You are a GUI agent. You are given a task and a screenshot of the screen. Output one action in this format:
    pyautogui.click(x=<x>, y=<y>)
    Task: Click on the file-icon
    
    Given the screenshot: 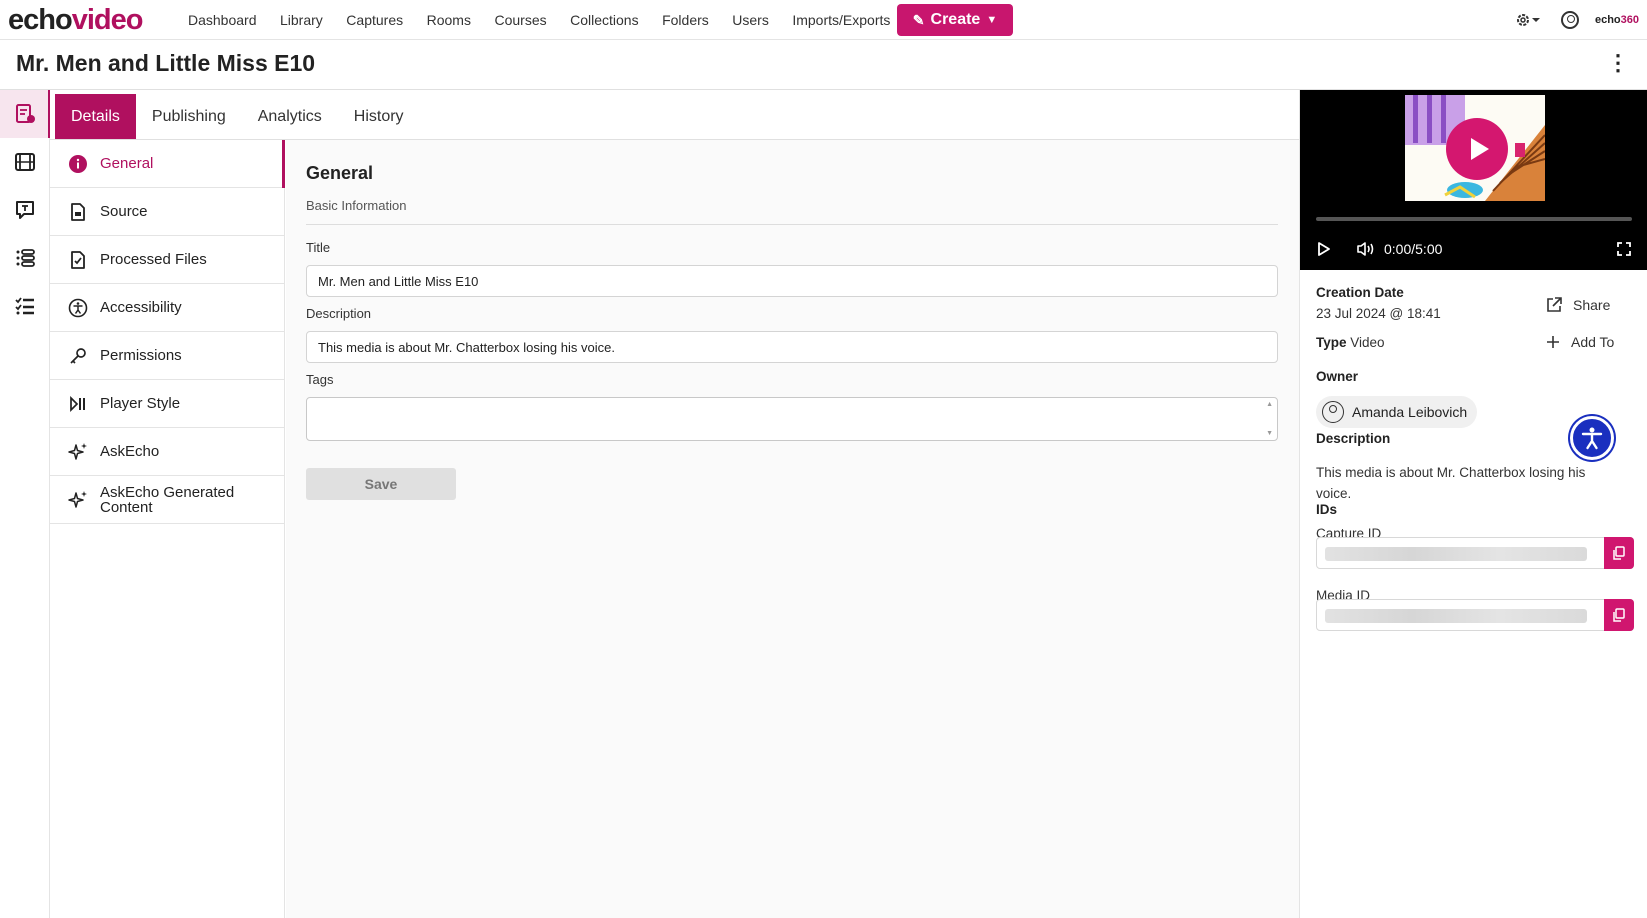 What is the action you would take?
    pyautogui.click(x=78, y=211)
    